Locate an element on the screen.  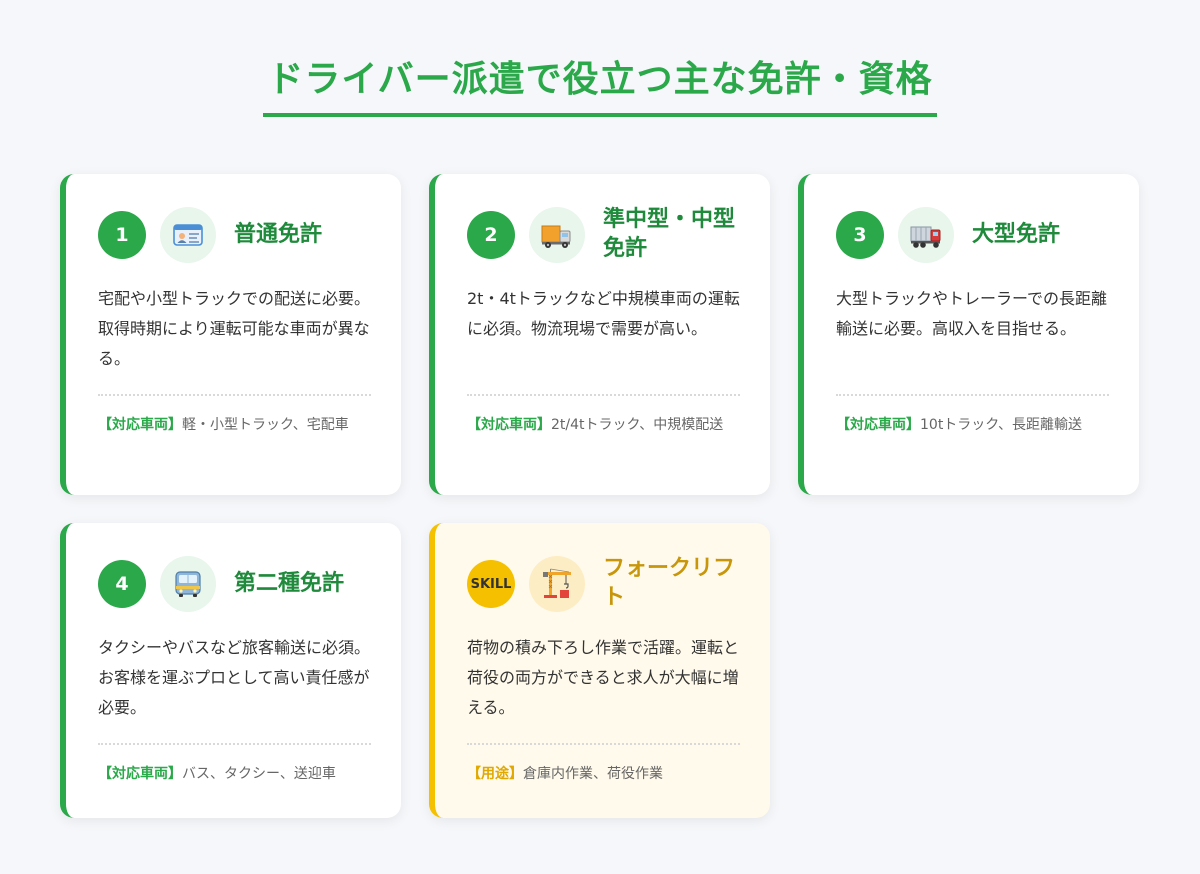
card-title: 第二種免許 is located at coordinates (289, 583).